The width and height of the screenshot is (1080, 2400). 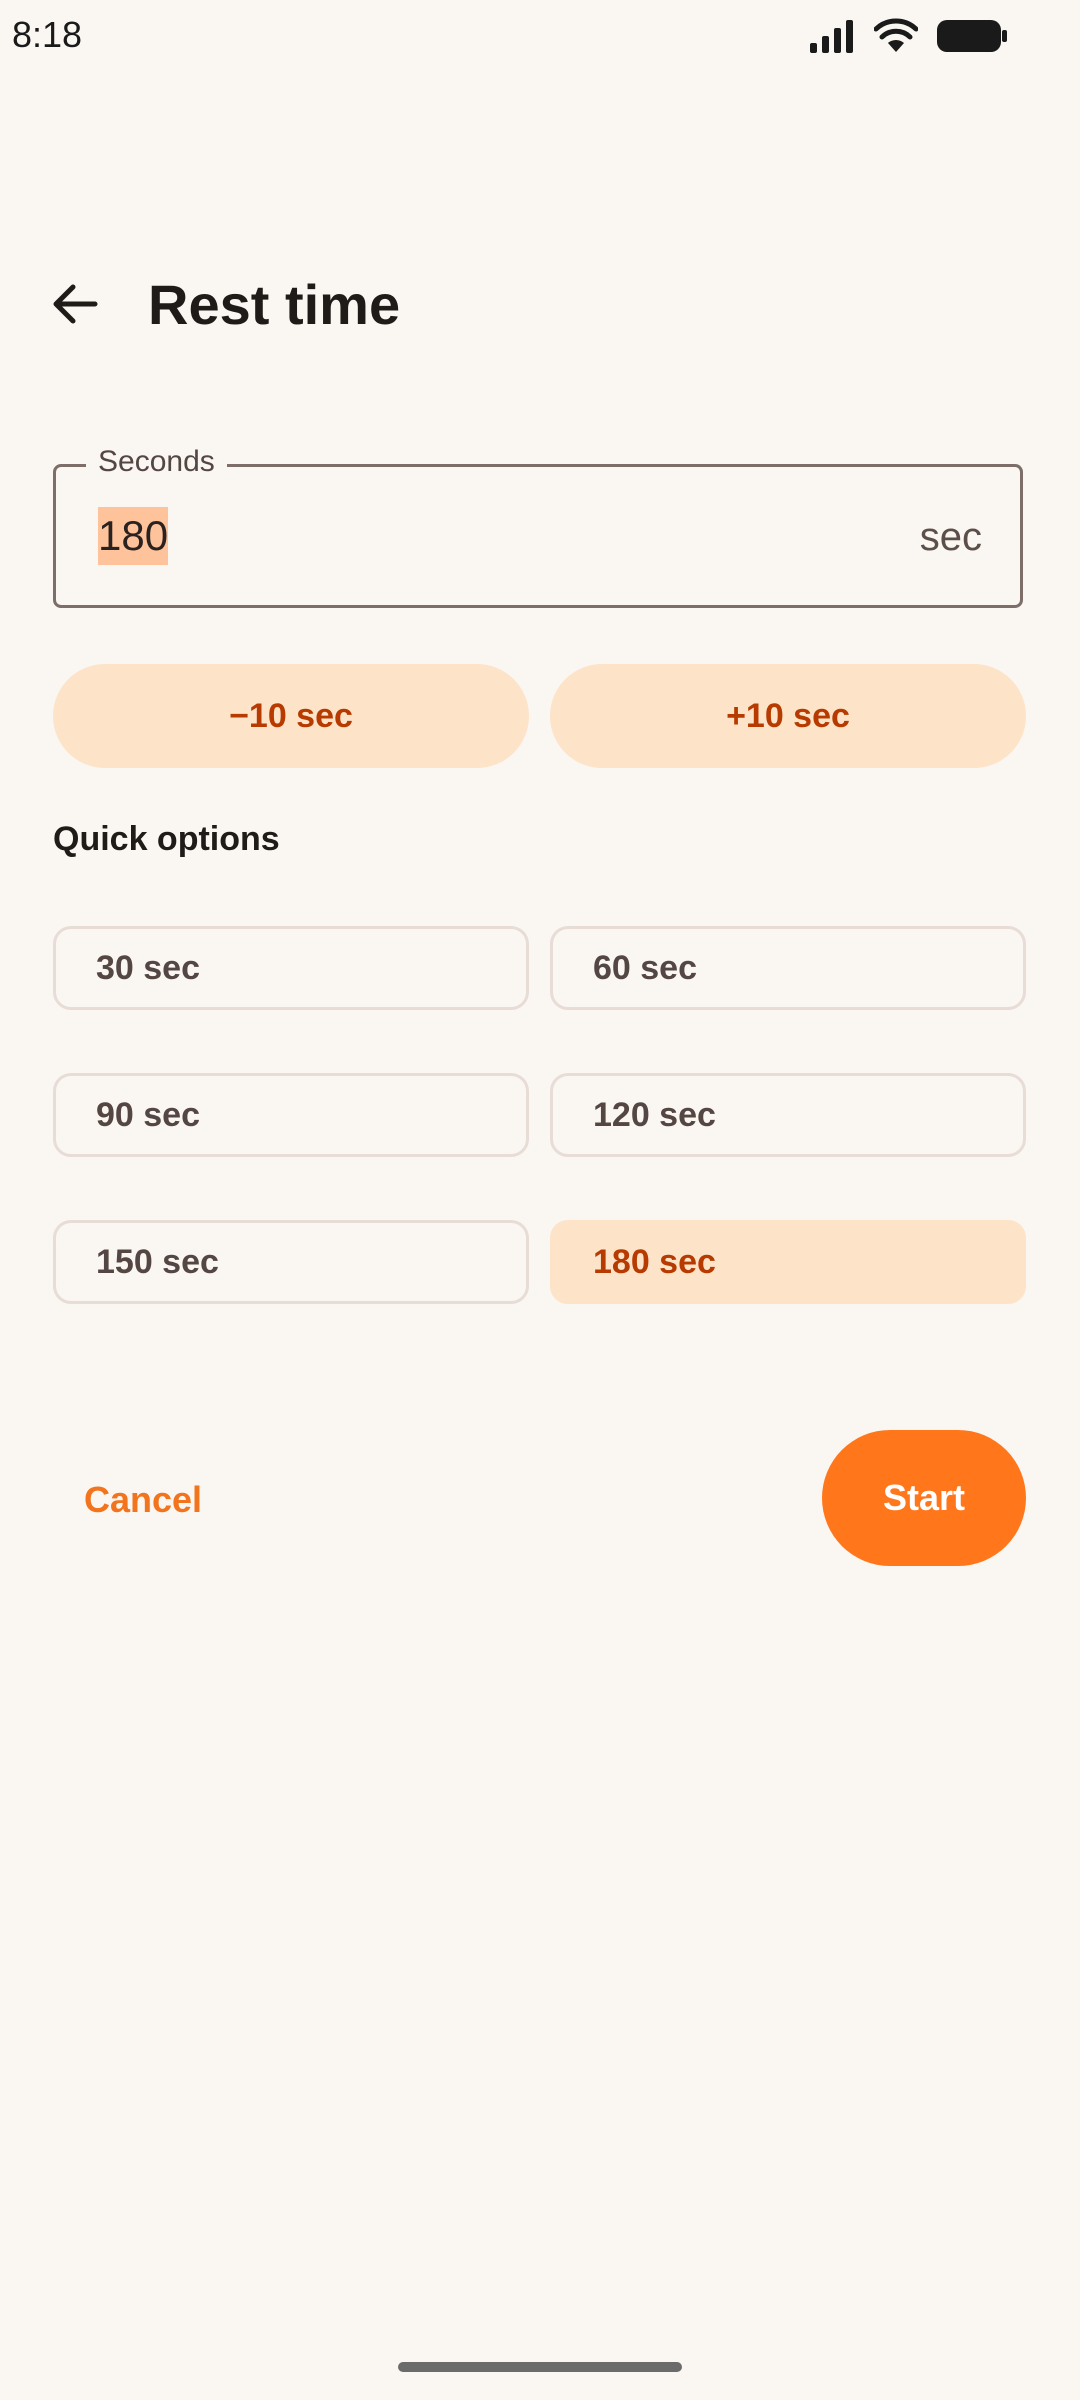 I want to click on wifi-icon, so click(x=896, y=38).